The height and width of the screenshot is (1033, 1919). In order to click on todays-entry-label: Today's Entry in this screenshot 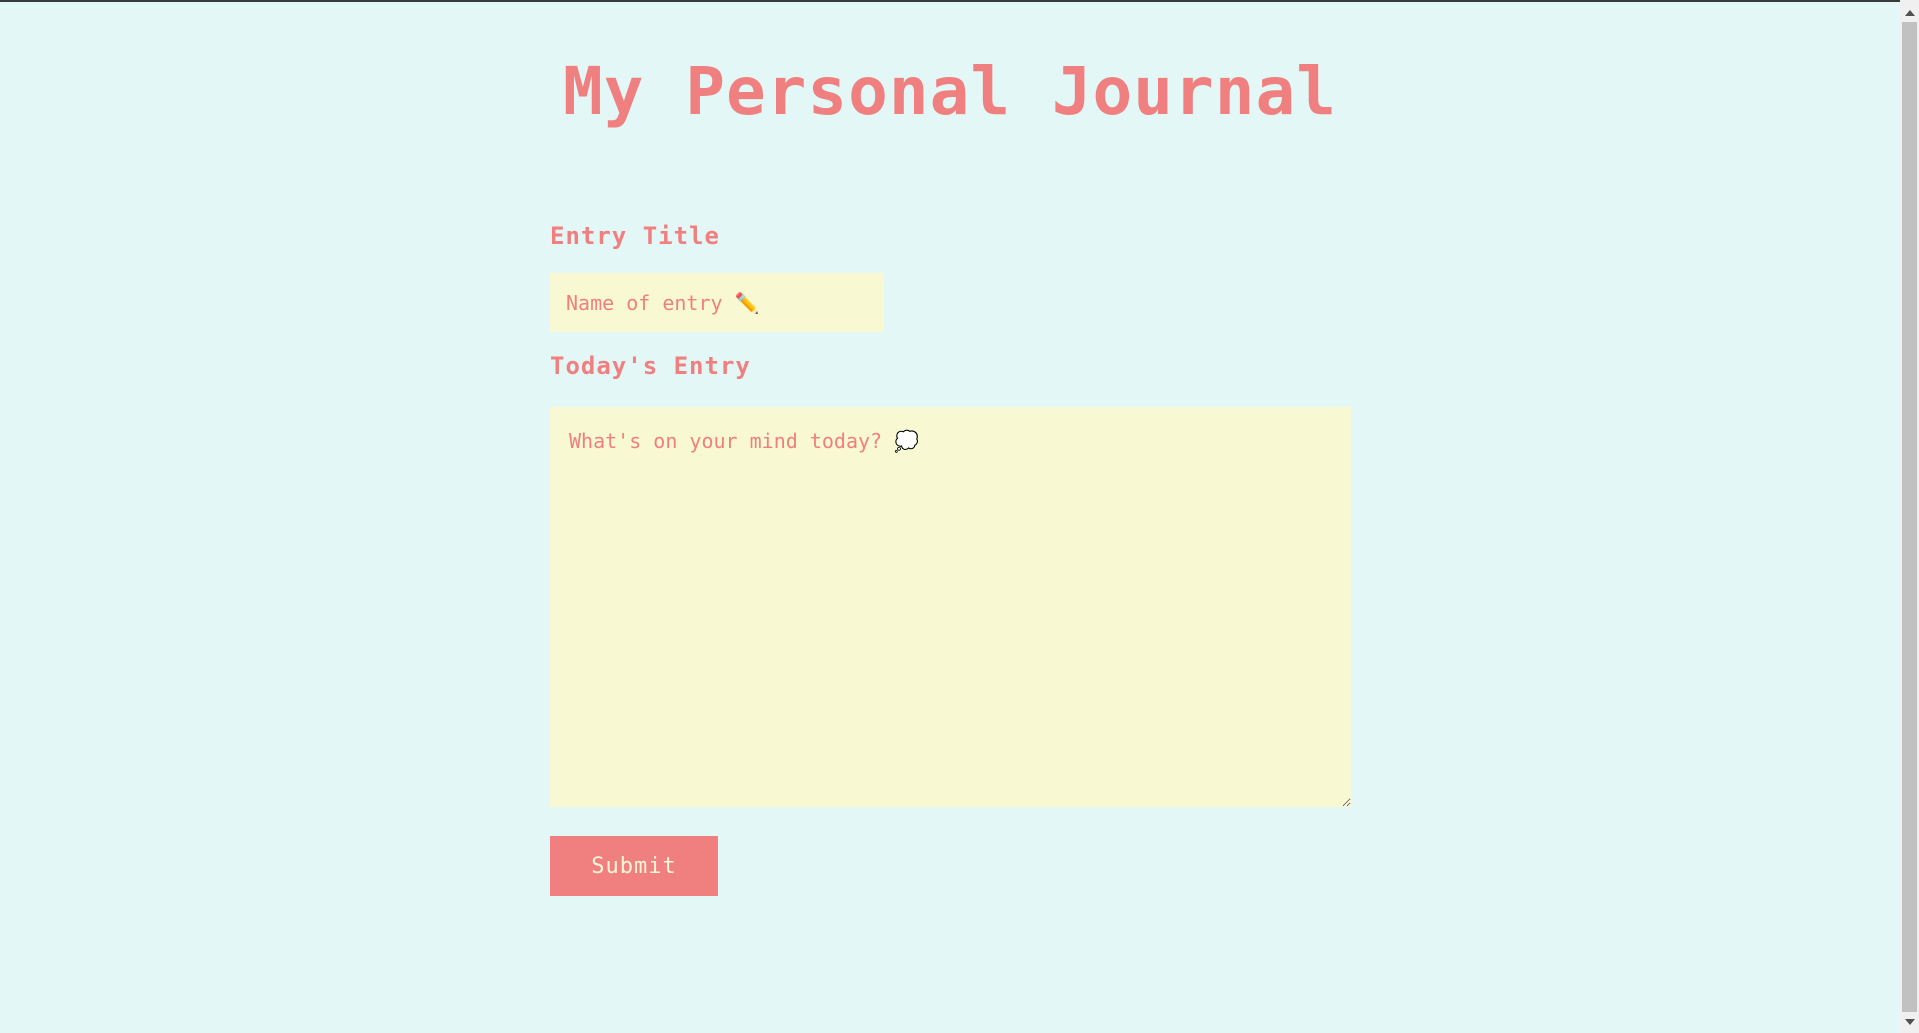, I will do `click(650, 366)`.